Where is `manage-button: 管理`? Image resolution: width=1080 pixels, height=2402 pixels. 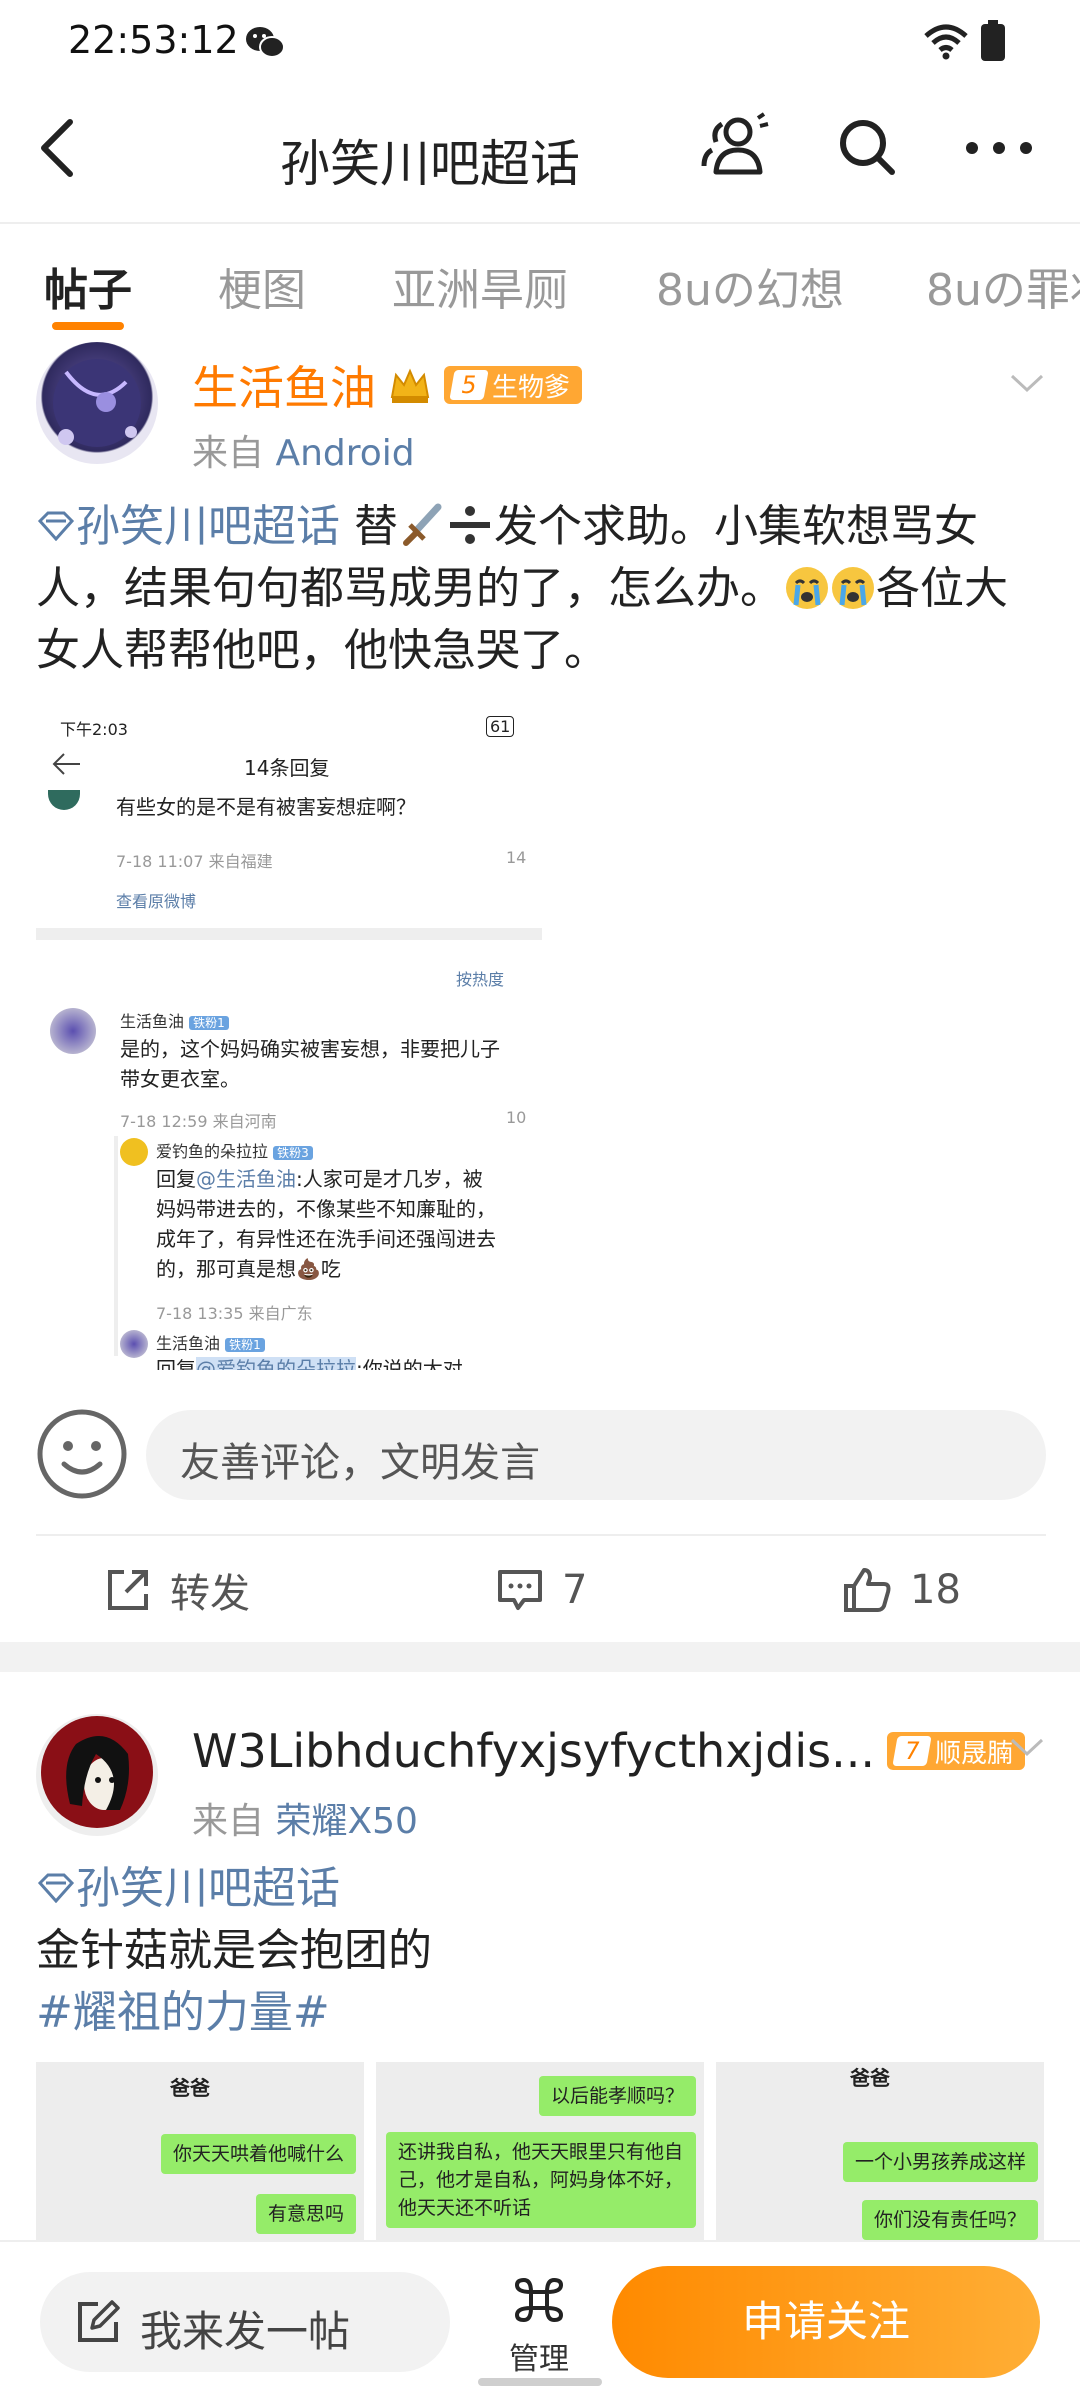 manage-button: 管理 is located at coordinates (539, 2326).